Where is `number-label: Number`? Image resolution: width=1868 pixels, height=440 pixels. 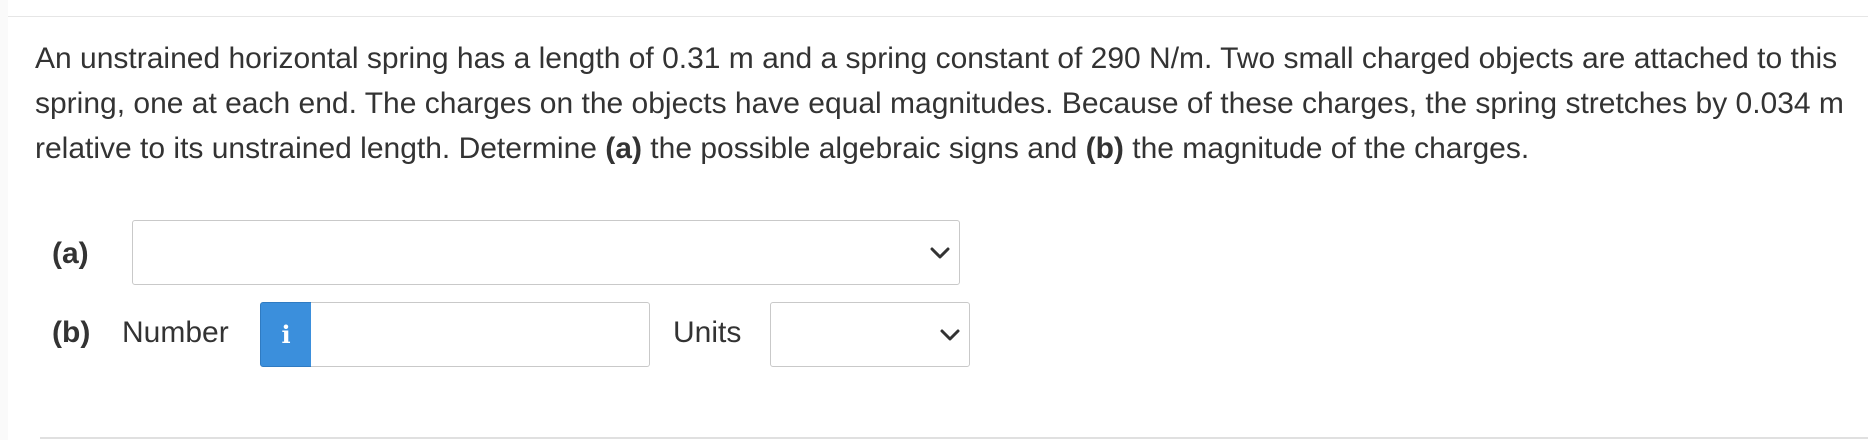
number-label: Number is located at coordinates (175, 332).